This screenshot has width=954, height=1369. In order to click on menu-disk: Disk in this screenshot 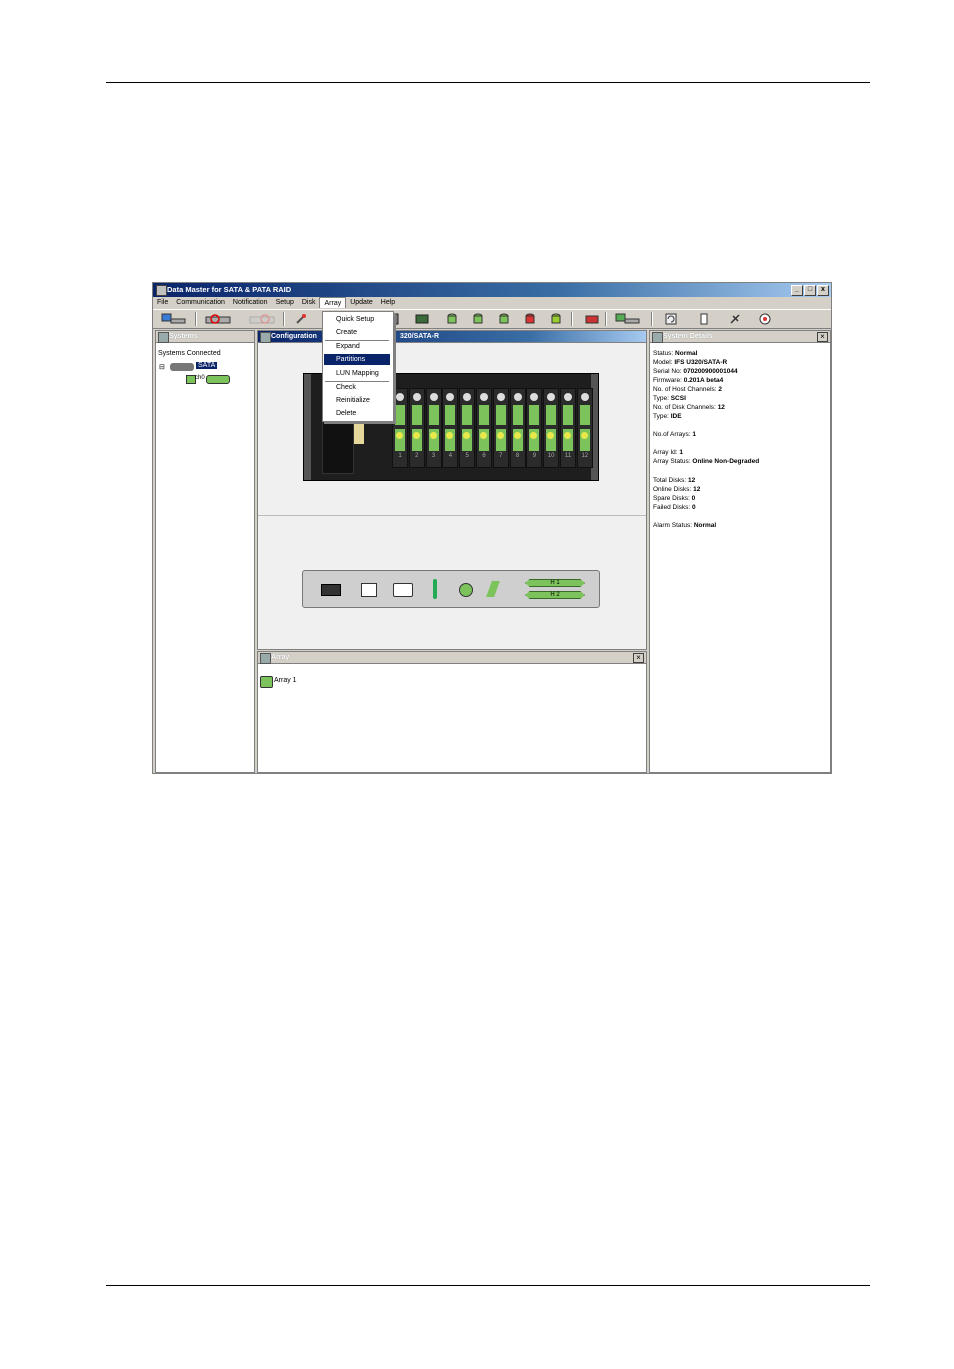, I will do `click(309, 302)`.